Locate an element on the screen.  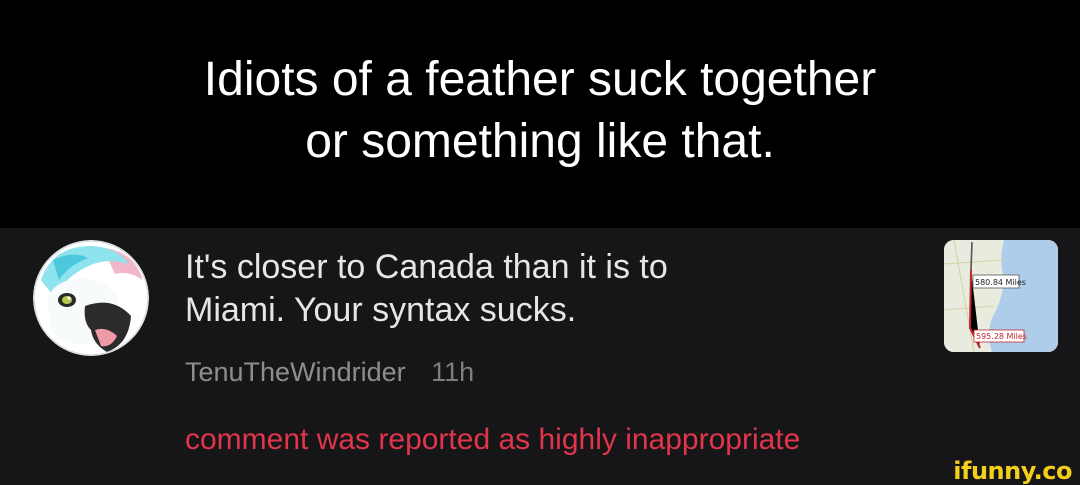
comment-image-thumbnail: 580.84 Miles 595.28 Miles is located at coordinates (1001, 296).